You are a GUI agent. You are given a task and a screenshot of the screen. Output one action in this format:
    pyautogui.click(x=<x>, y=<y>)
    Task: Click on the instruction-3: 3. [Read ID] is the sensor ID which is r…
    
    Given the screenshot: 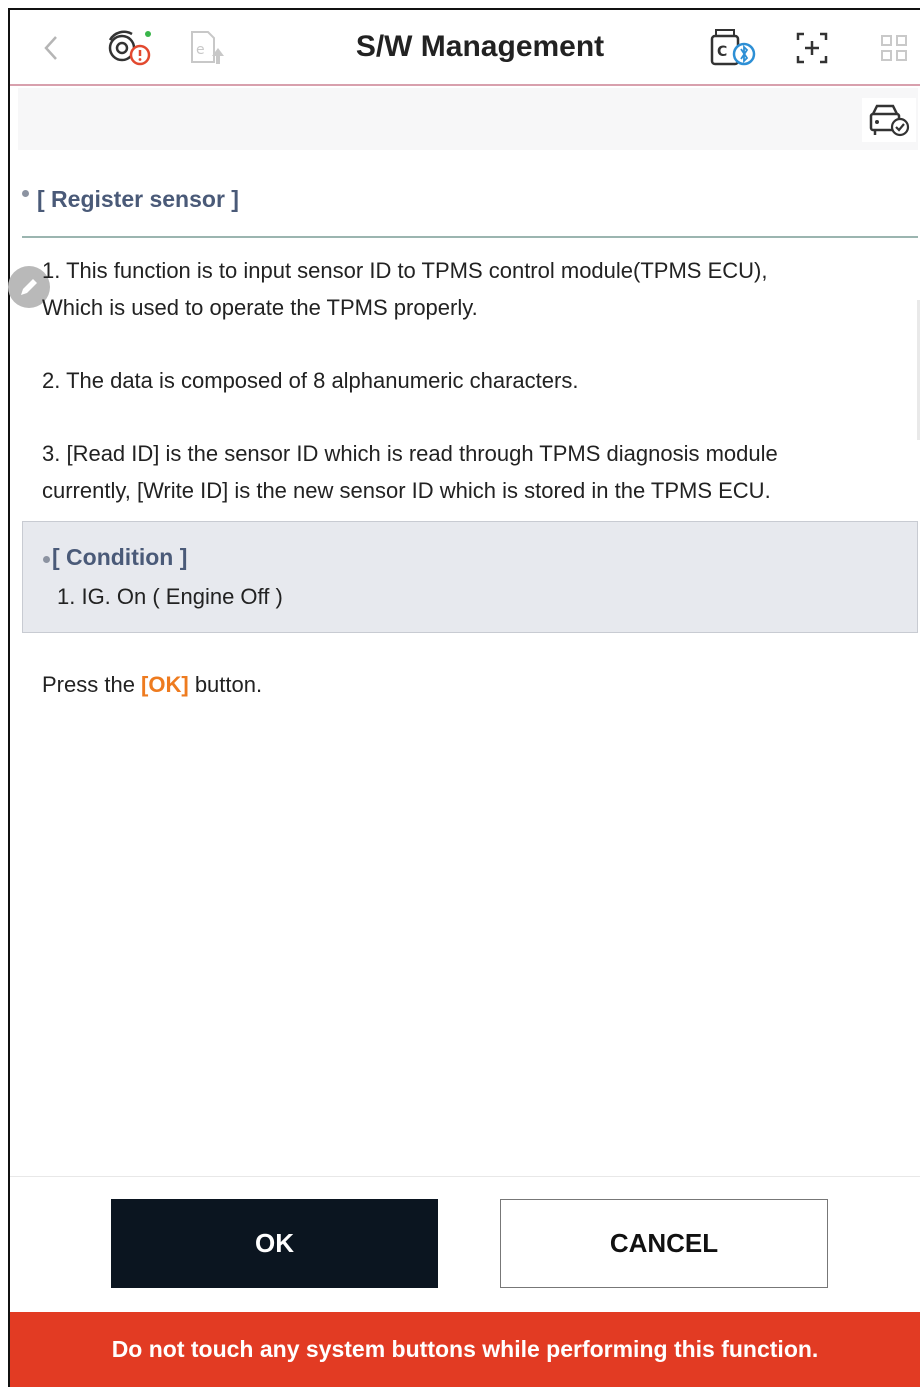 What is the action you would take?
    pyautogui.click(x=472, y=472)
    